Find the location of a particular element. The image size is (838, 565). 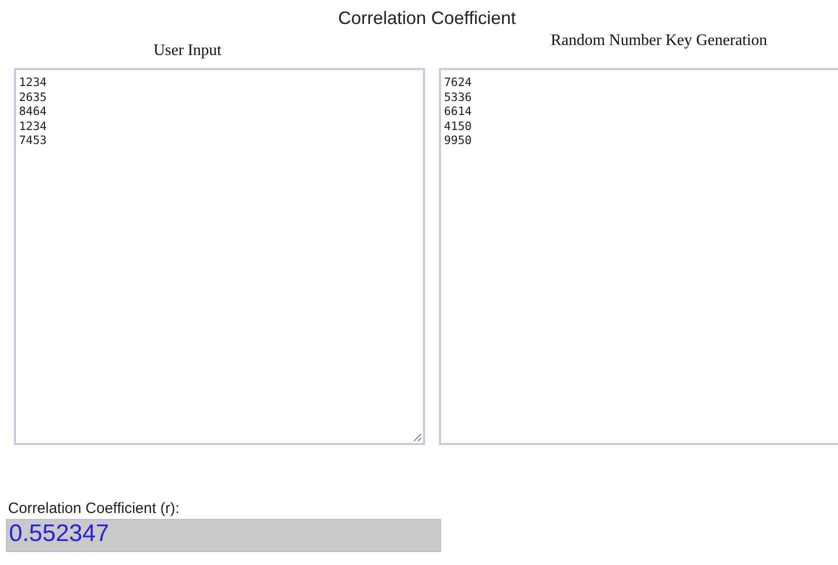

page-title: Correlation Coefficient is located at coordinates (427, 19).